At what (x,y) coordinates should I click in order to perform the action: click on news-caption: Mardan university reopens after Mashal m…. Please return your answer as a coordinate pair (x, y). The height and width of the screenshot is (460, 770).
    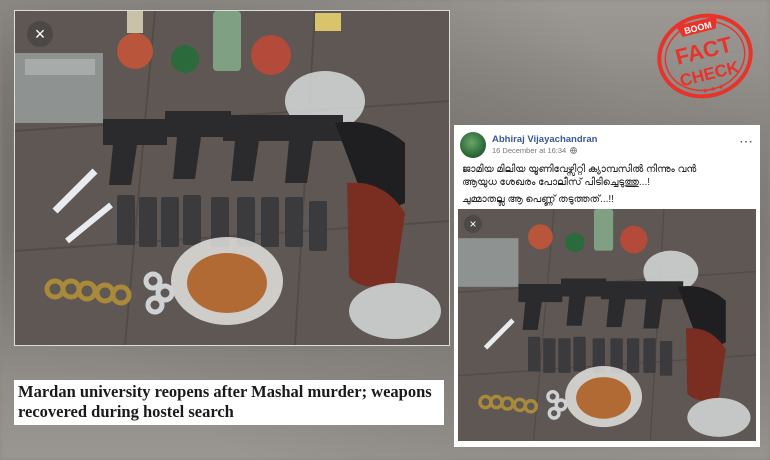
    Looking at the image, I should click on (229, 402).